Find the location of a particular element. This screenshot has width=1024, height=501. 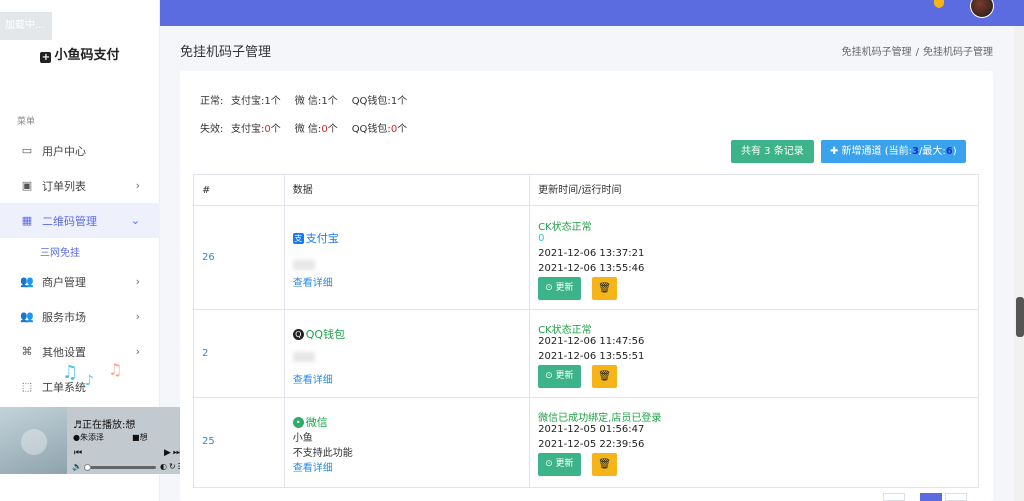

scrollbar-thumb is located at coordinates (1020, 317).